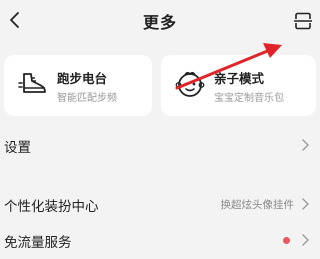 Image resolution: width=320 pixels, height=259 pixels. I want to click on settings-row: 设置, so click(160, 145).